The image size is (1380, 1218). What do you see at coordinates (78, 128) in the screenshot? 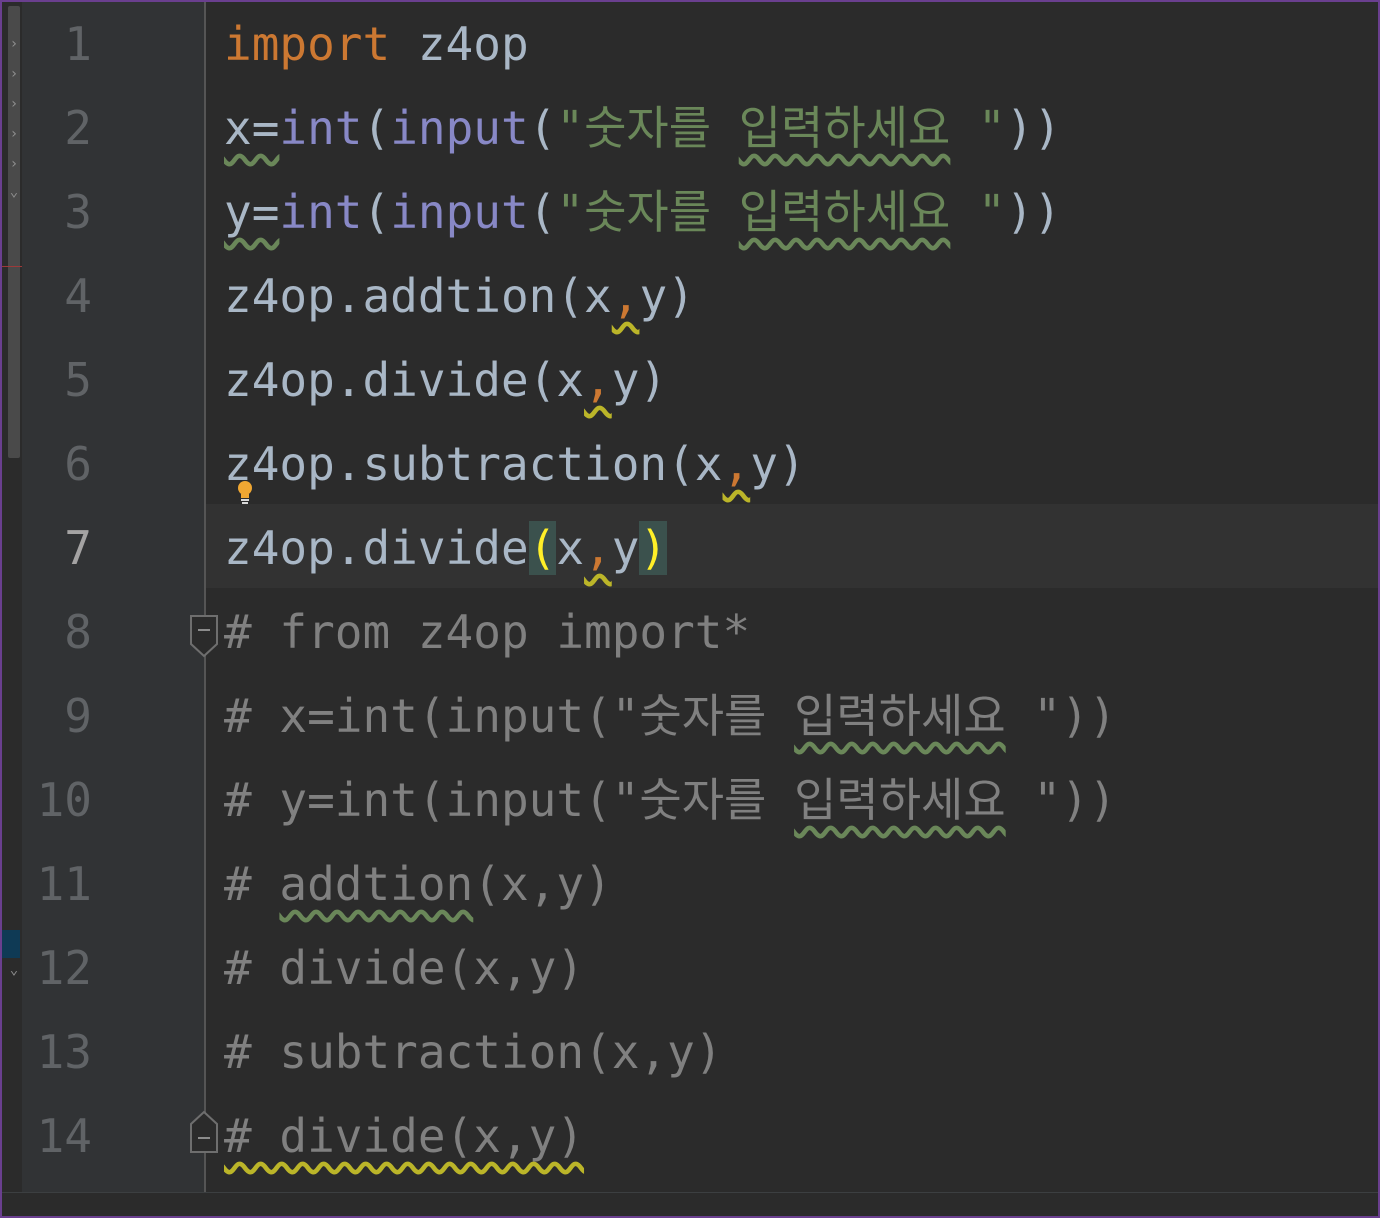
I see `line-number: 2` at bounding box center [78, 128].